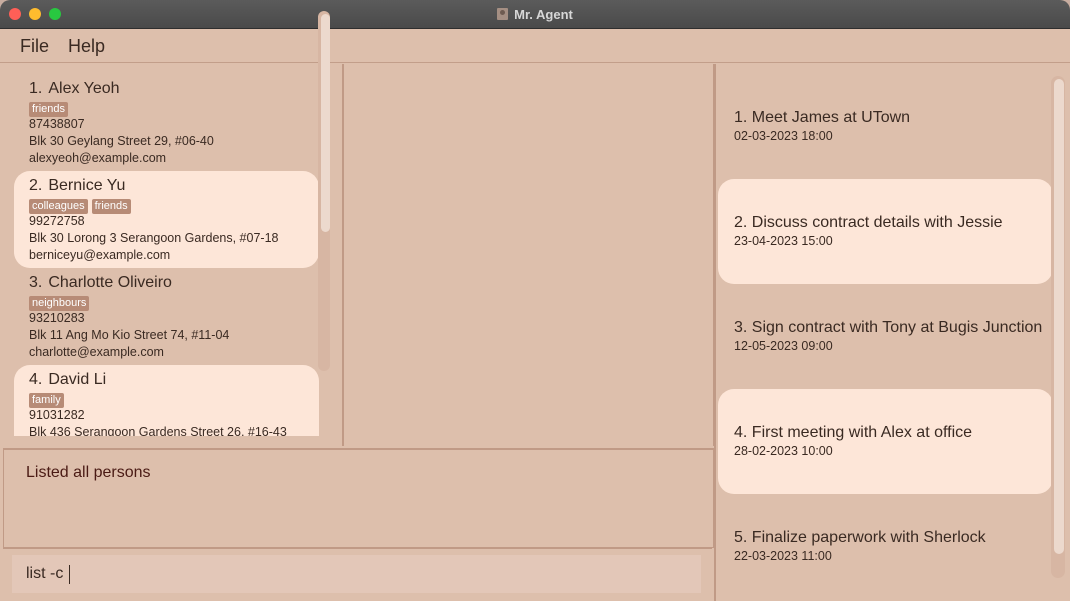  I want to click on person-address: Blk 30 Geylang Street 29, #06-40, so click(121, 141).